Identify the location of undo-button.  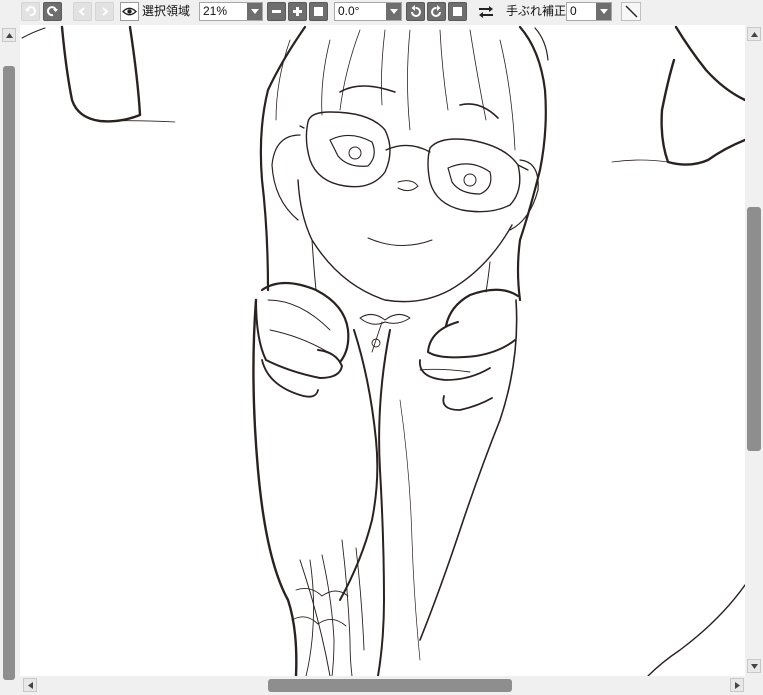
(30, 11).